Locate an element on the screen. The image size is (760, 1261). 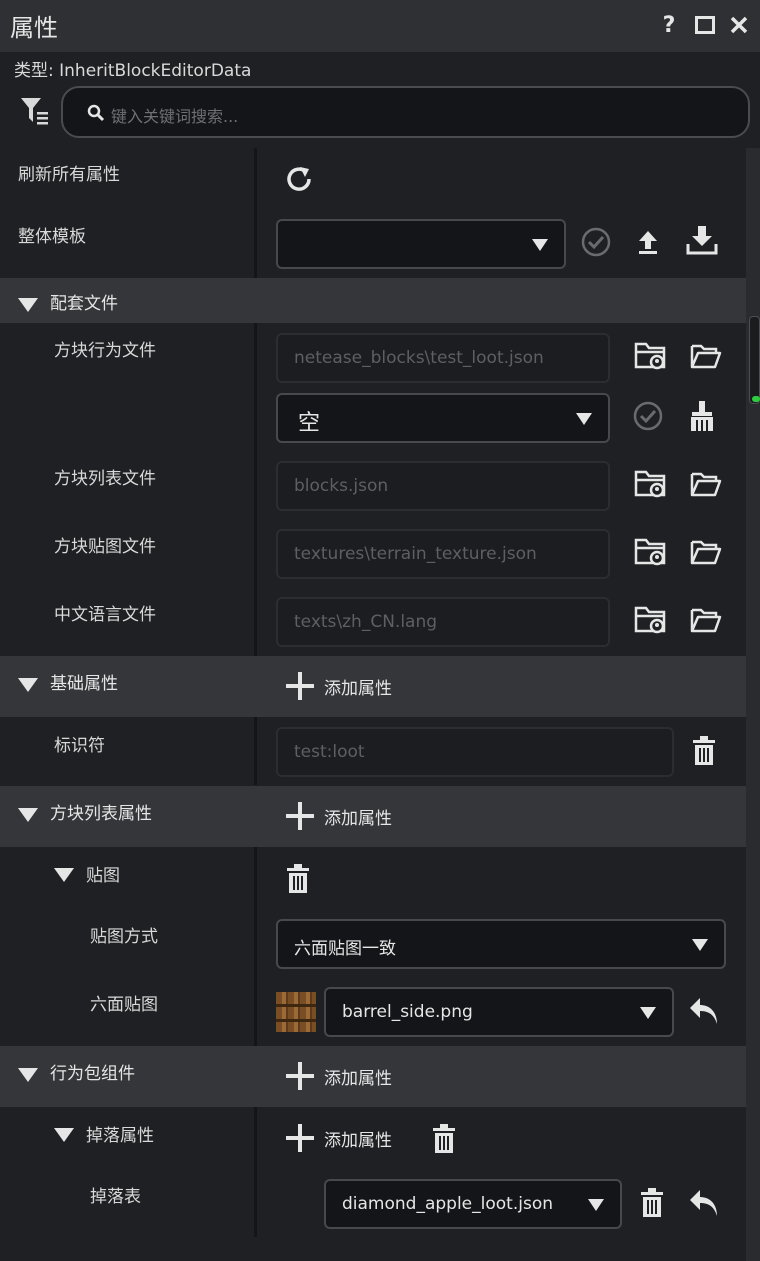
section-label: 行为包组件 is located at coordinates (92, 1074).